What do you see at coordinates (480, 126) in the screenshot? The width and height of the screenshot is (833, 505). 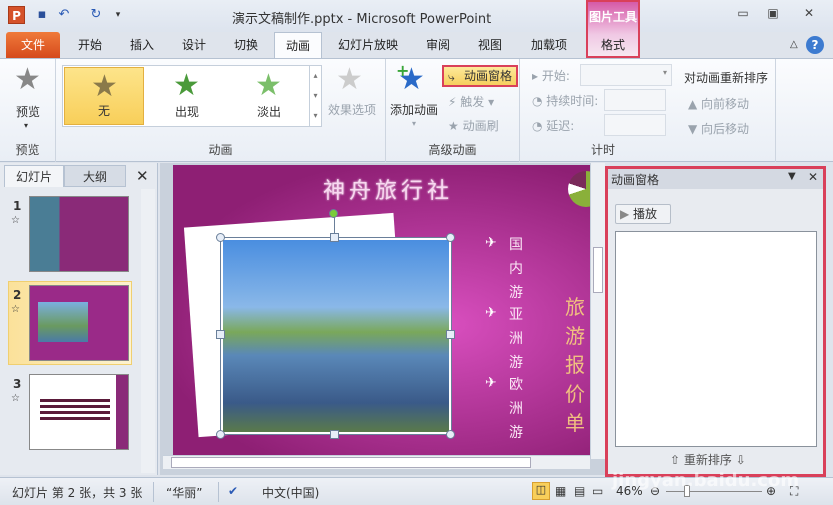 I see `painter-label: 动画刷` at bounding box center [480, 126].